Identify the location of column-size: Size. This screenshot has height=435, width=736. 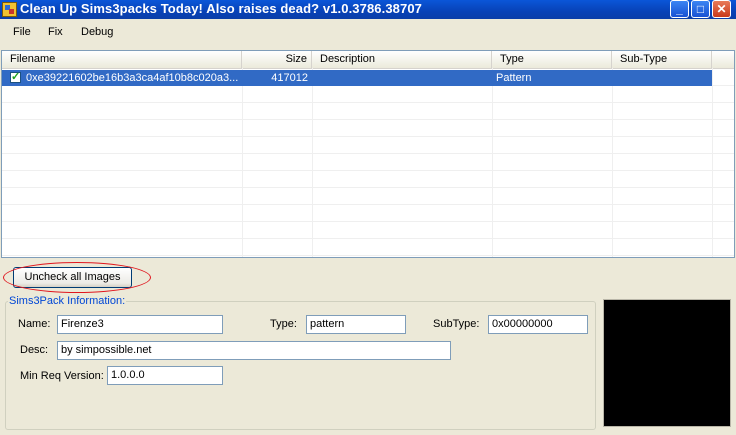
(277, 59).